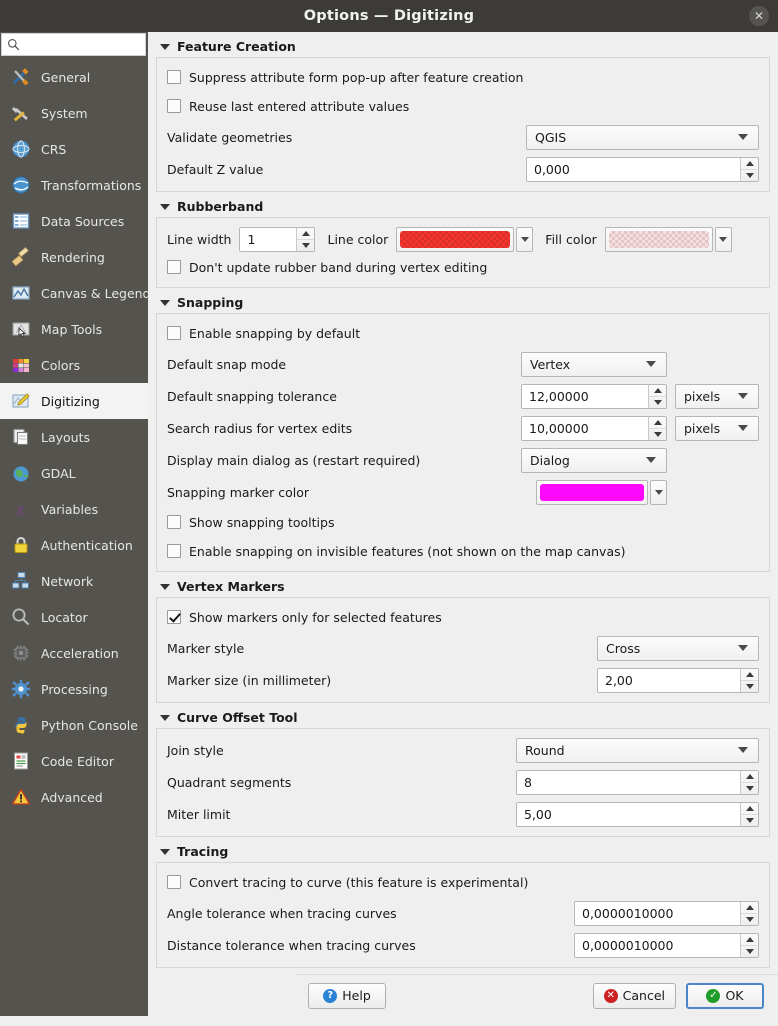 The height and width of the screenshot is (1026, 778). What do you see at coordinates (463, 587) in the screenshot?
I see `group-header-vertex-markers: Vertex Markers` at bounding box center [463, 587].